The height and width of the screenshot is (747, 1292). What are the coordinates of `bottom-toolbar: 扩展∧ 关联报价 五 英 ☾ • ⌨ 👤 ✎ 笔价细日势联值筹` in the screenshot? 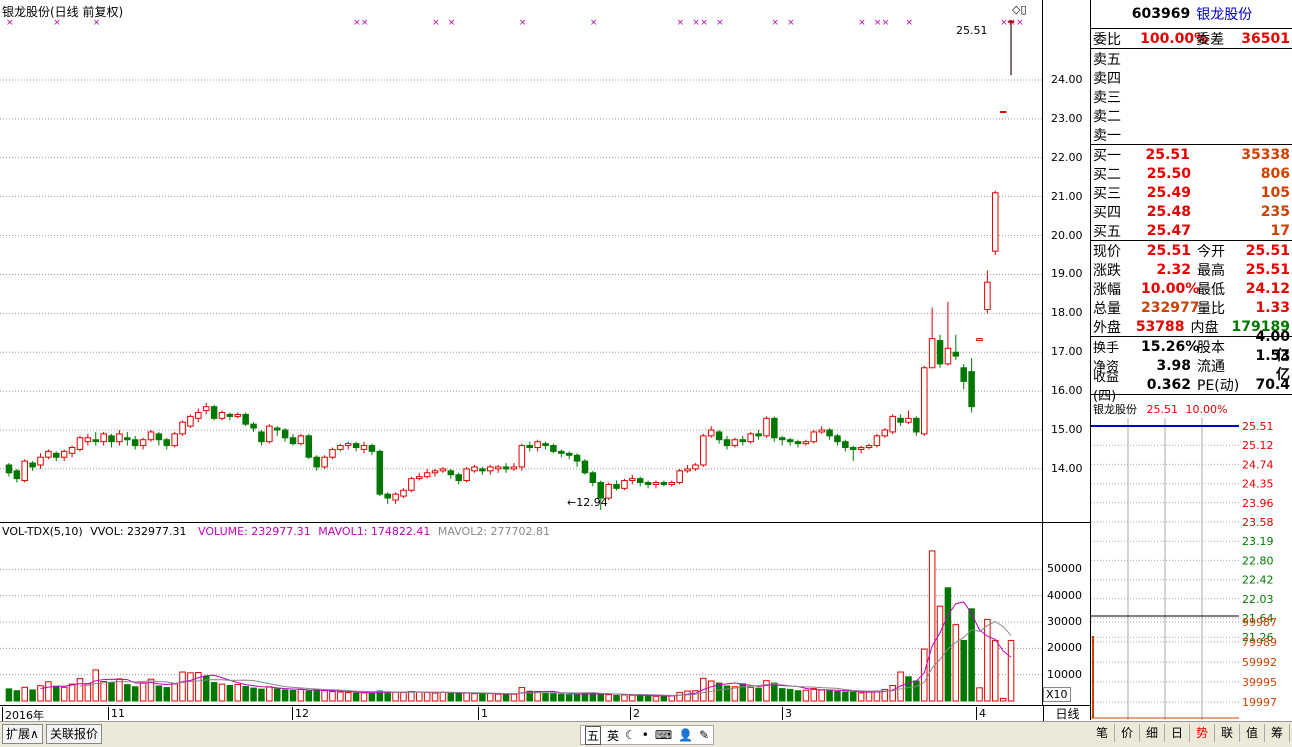 It's located at (646, 734).